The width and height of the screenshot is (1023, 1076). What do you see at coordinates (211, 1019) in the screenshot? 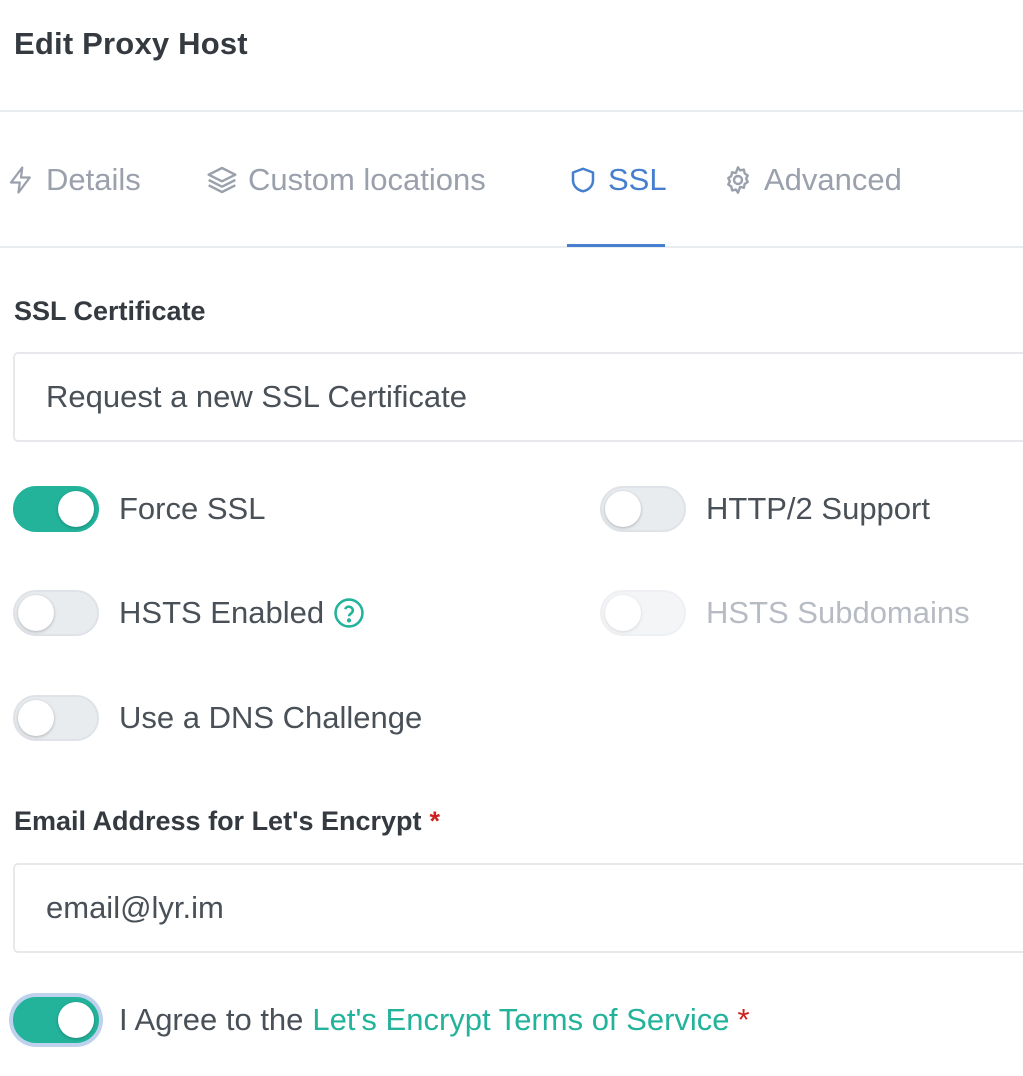
I see `agree-tos-prefix: I Agree to the` at bounding box center [211, 1019].